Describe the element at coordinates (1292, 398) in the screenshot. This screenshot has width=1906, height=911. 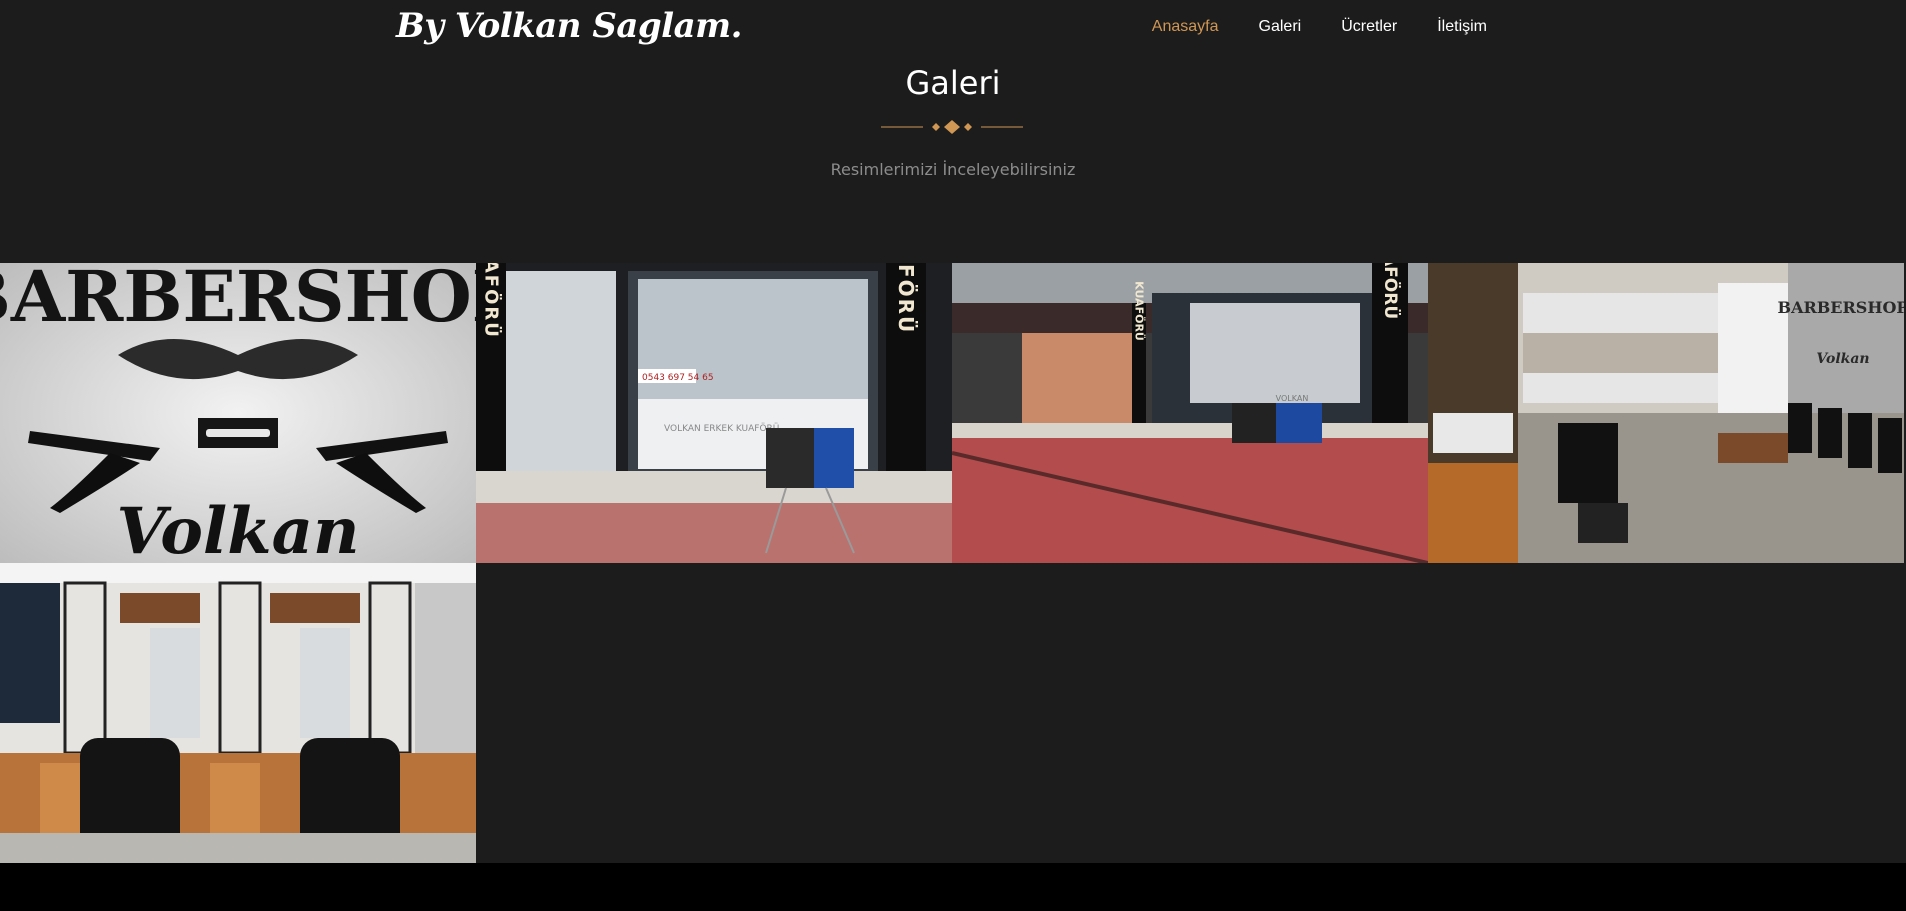
I see `window-banner-name: VOLKAN` at that location.